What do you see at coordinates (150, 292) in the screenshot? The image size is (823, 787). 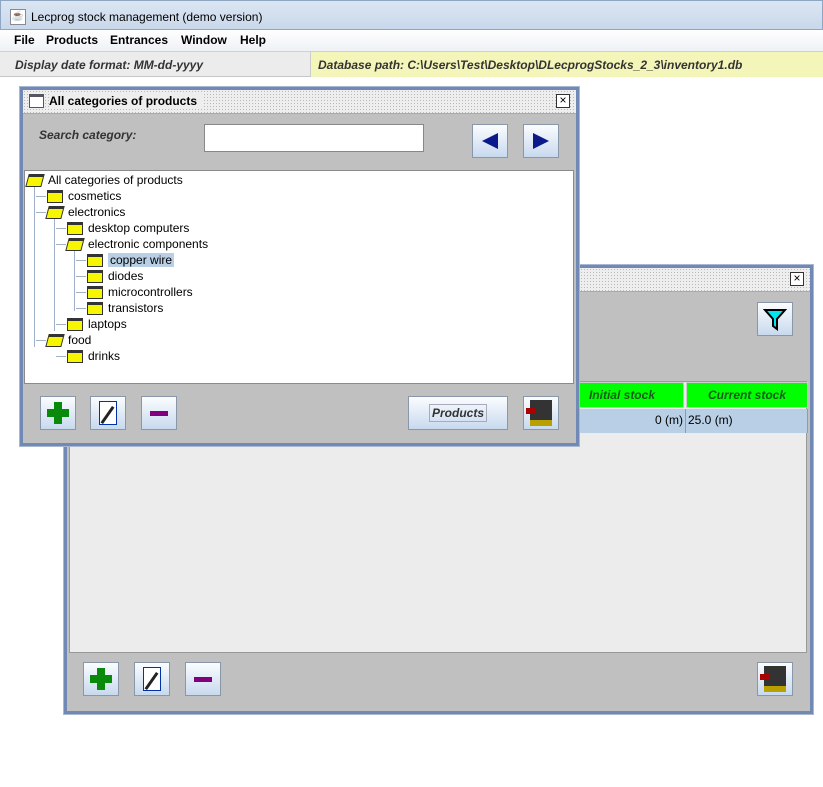 I see `tree-node-label: microcontrollers` at bounding box center [150, 292].